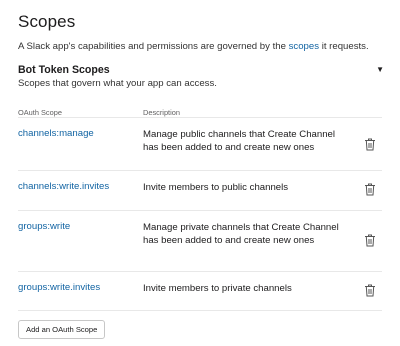 This screenshot has width=400, height=346. I want to click on page-title: Scopes, so click(47, 21).